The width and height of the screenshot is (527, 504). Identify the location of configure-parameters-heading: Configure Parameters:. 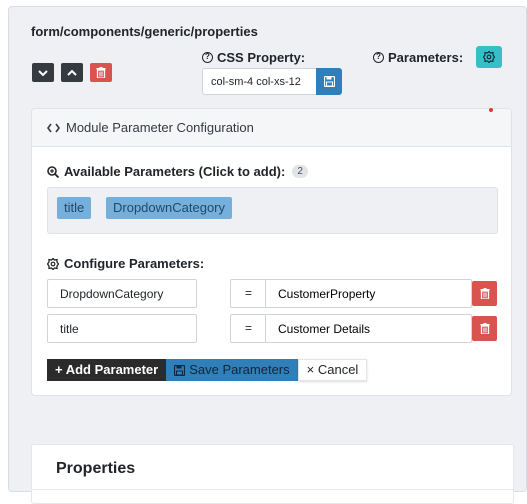
(125, 263).